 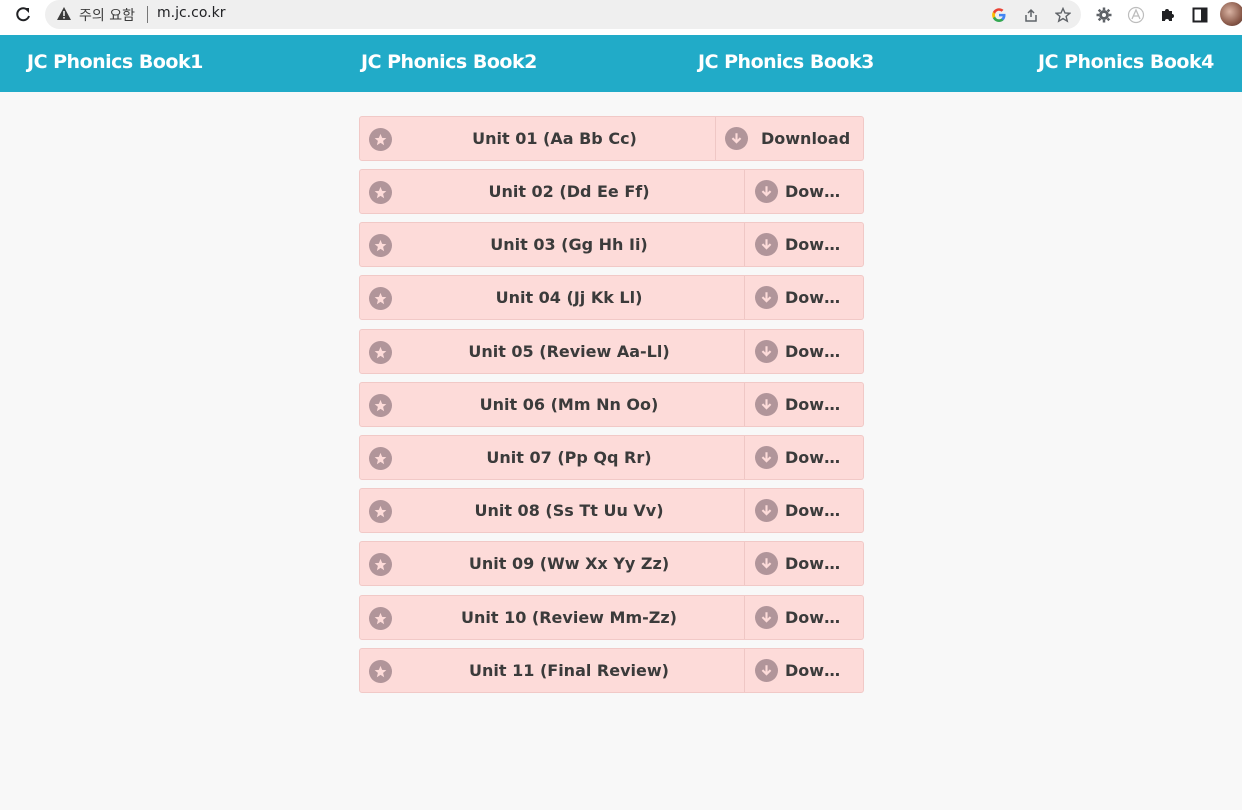 What do you see at coordinates (569, 297) in the screenshot?
I see `unit-title: Unit 04 (Jj Kk Ll)` at bounding box center [569, 297].